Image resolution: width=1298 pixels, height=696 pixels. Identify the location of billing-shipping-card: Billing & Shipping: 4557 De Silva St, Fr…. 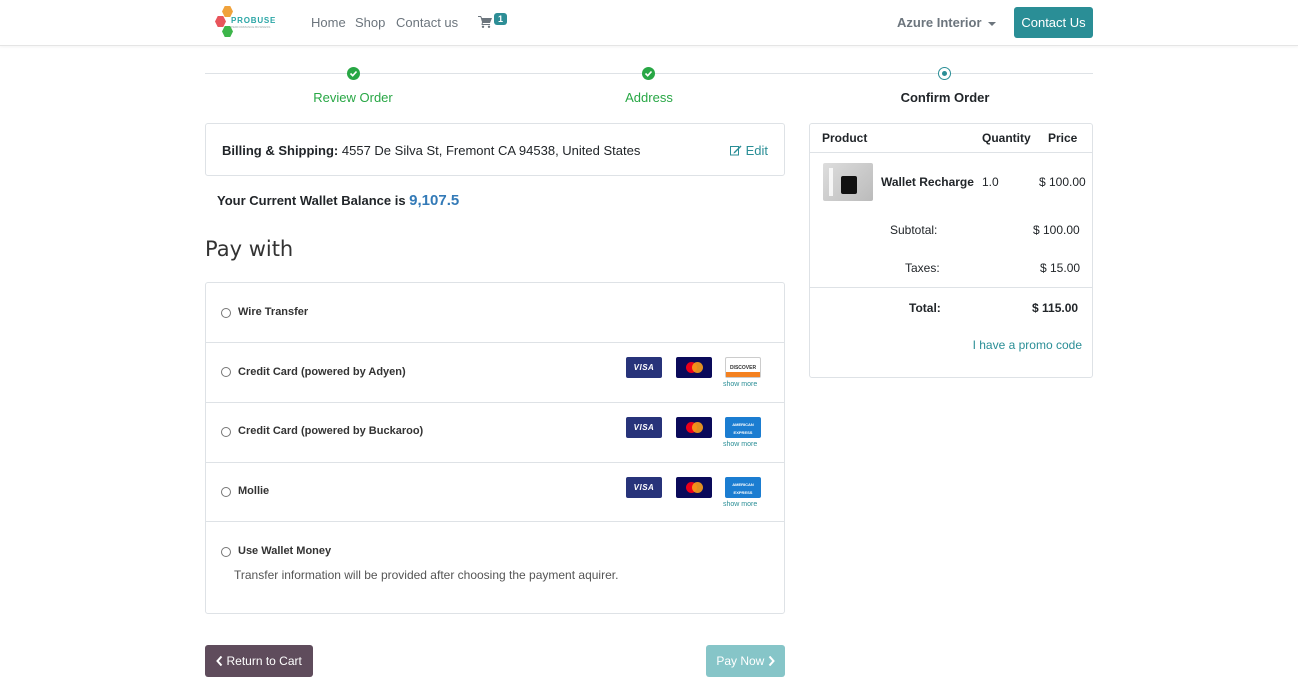
(495, 149).